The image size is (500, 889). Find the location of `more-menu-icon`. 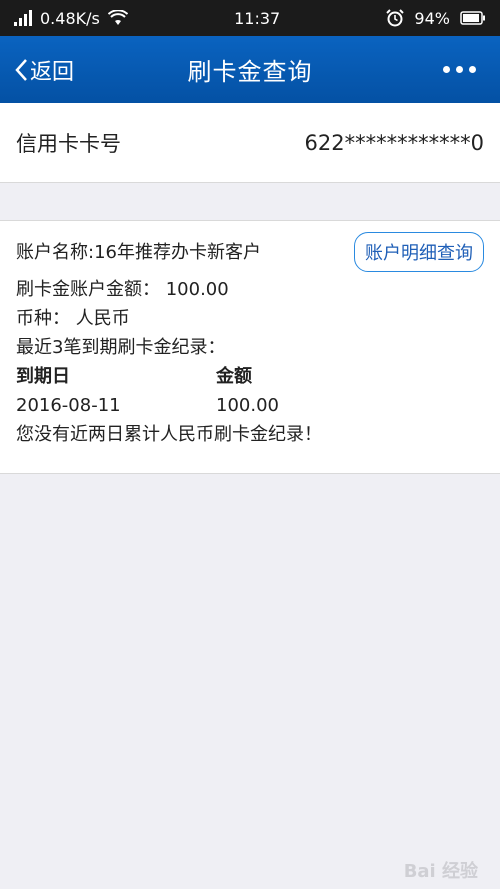

more-menu-icon is located at coordinates (459, 69).